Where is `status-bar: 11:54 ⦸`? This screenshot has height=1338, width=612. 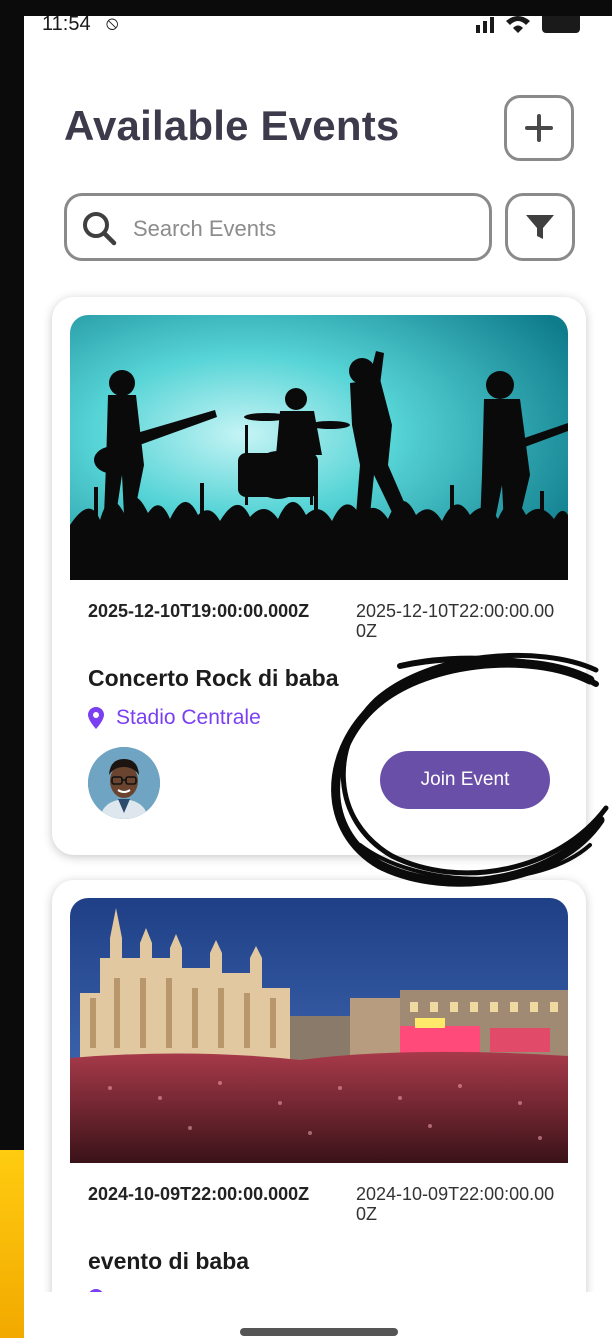
status-bar: 11:54 ⦸ is located at coordinates (318, 31).